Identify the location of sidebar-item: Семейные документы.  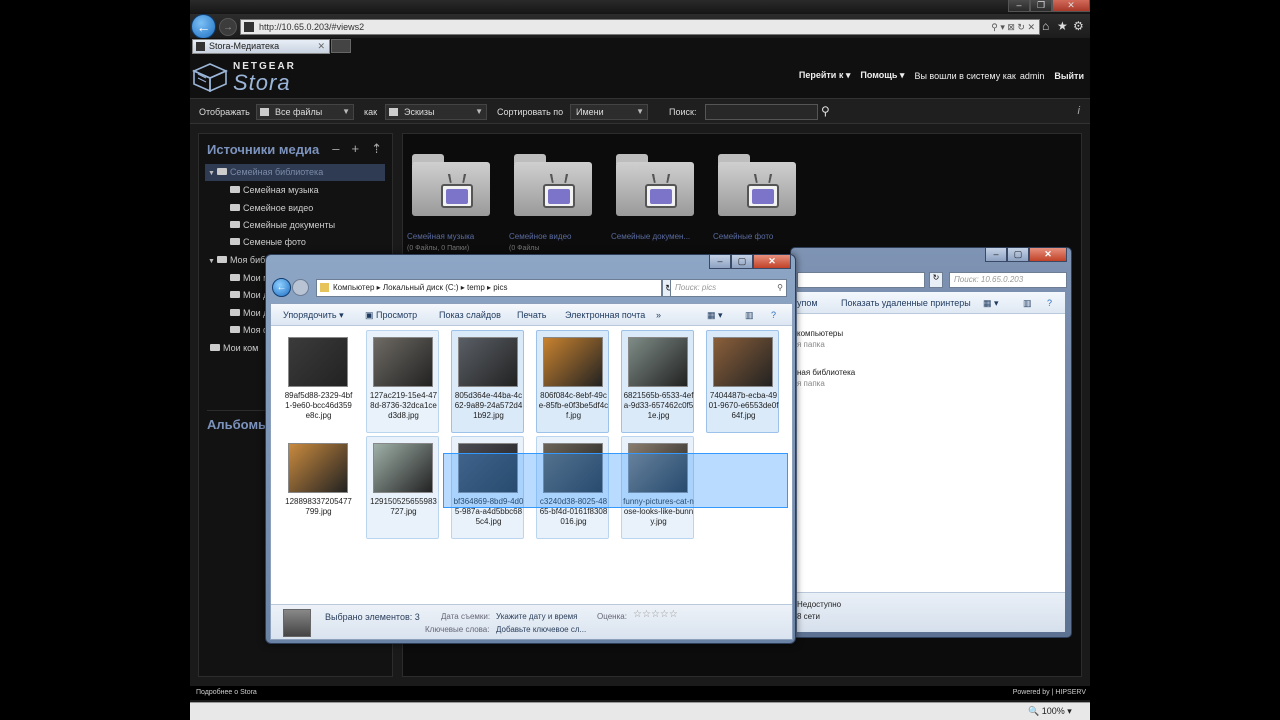
(306, 225).